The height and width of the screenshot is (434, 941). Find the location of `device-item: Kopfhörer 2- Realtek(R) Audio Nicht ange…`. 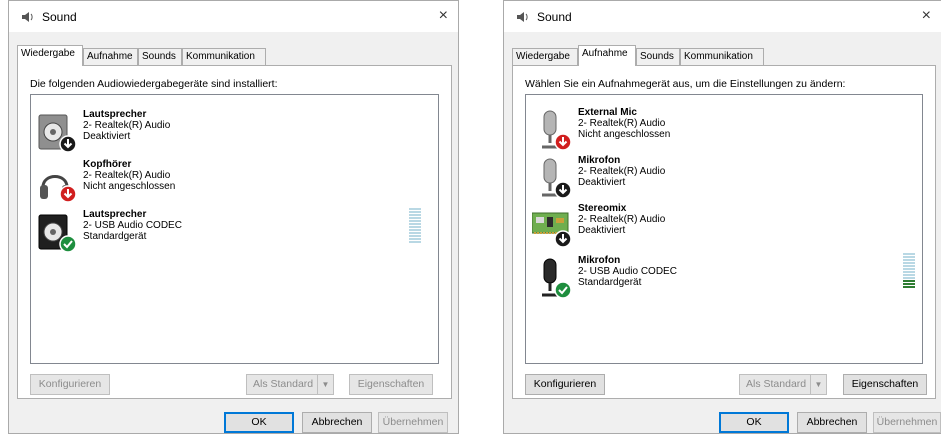

device-item: Kopfhörer 2- Realtek(R) Audio Nicht ange… is located at coordinates (234, 182).